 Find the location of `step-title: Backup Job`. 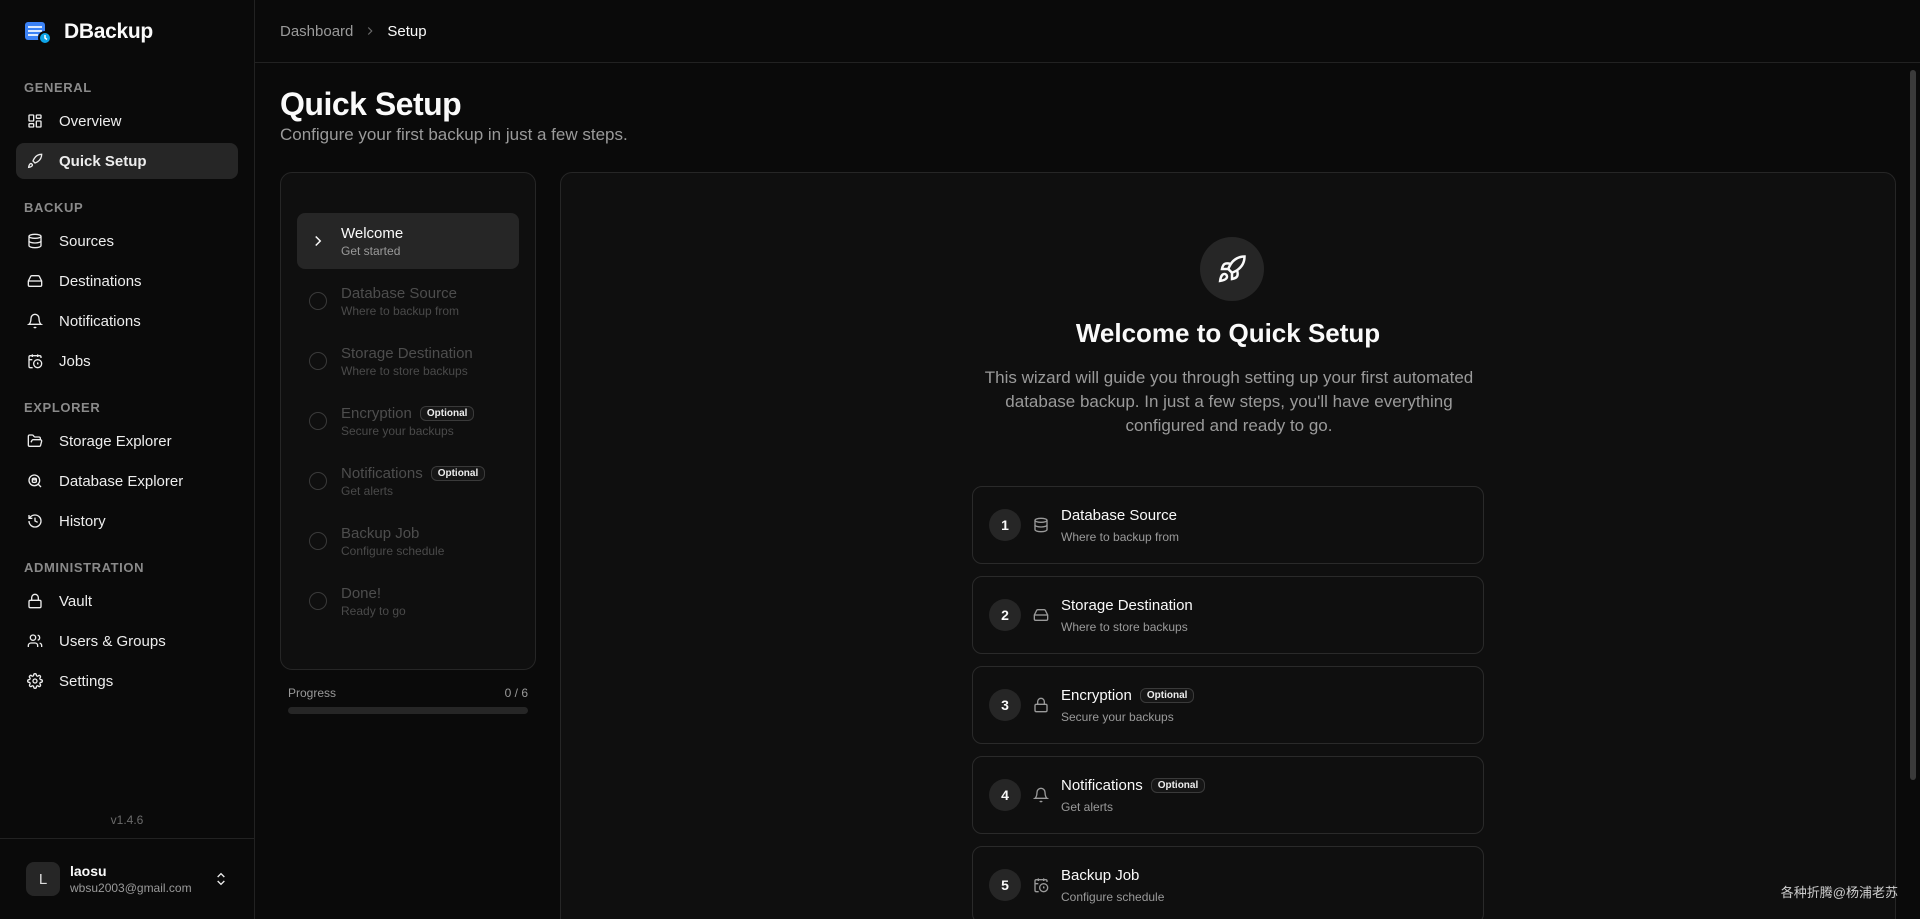

step-title: Backup Job is located at coordinates (392, 533).